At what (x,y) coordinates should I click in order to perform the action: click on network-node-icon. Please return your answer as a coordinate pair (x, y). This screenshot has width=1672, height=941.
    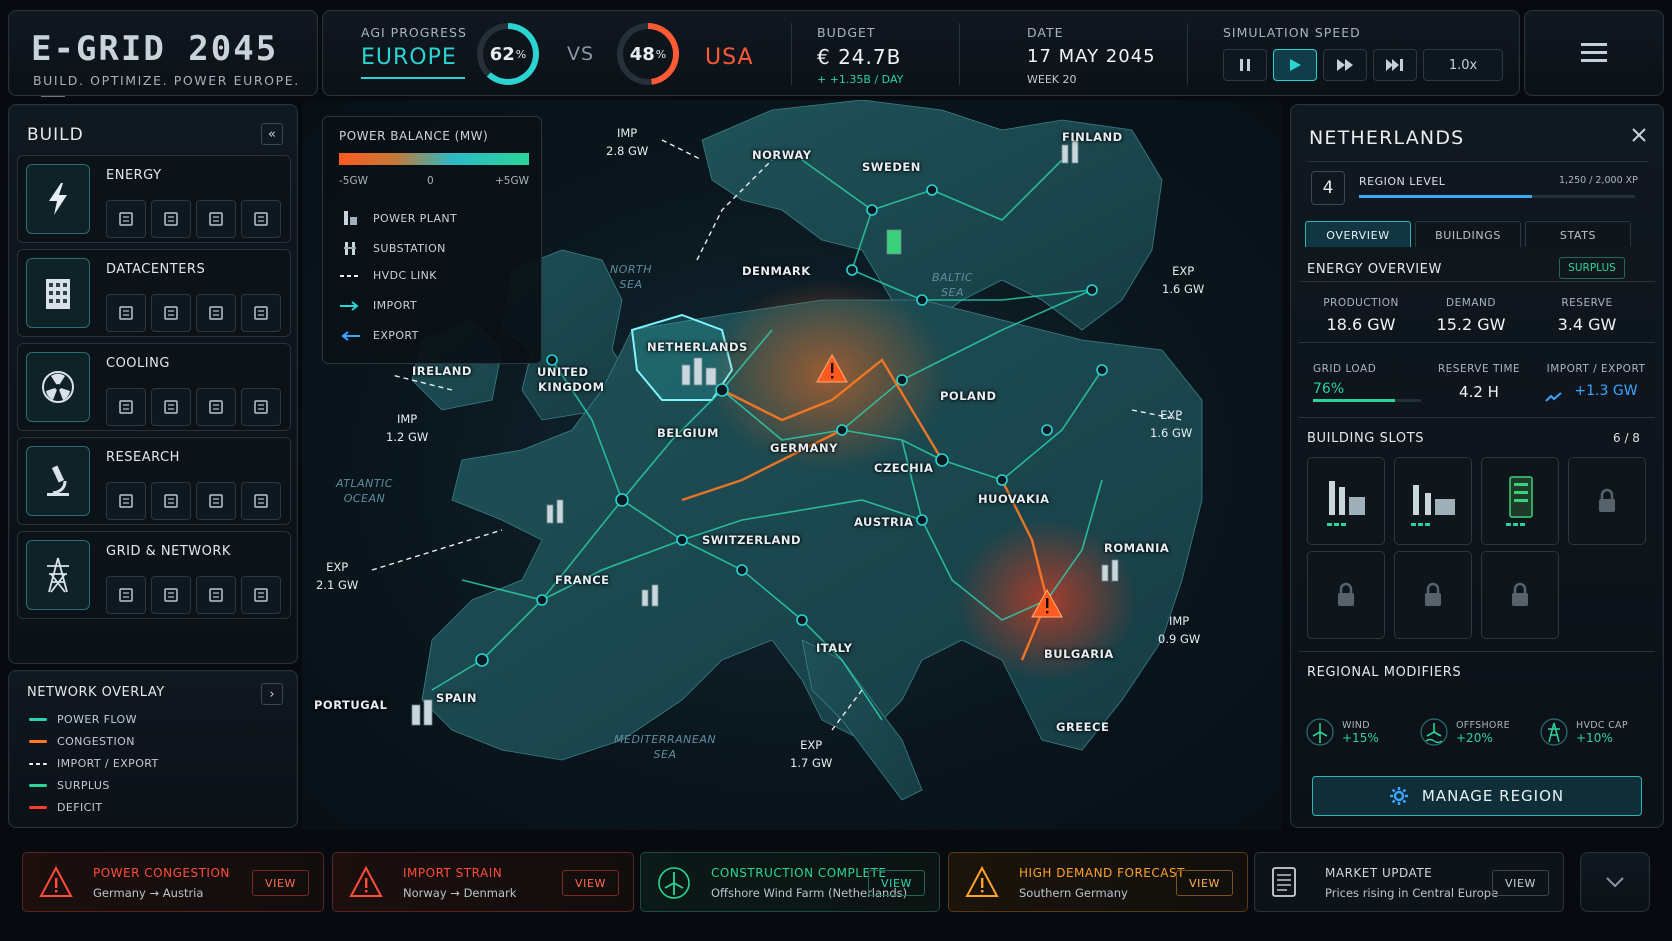
    Looking at the image, I should click on (261, 595).